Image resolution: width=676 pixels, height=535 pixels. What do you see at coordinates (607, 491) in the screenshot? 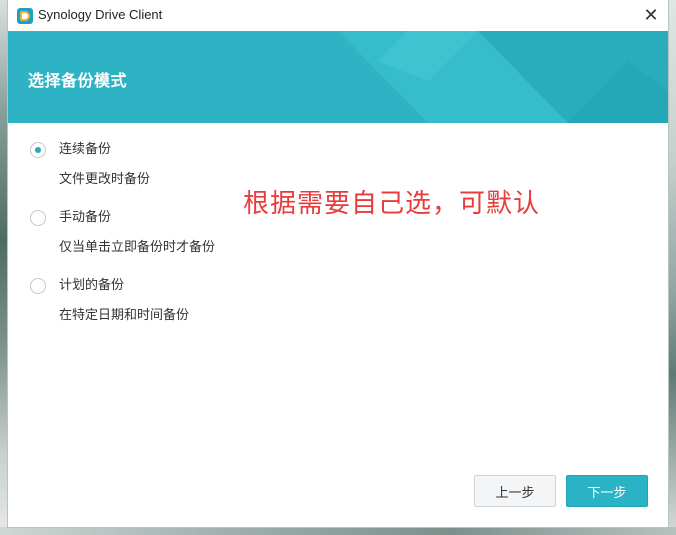
I see `next-button: 下一步` at bounding box center [607, 491].